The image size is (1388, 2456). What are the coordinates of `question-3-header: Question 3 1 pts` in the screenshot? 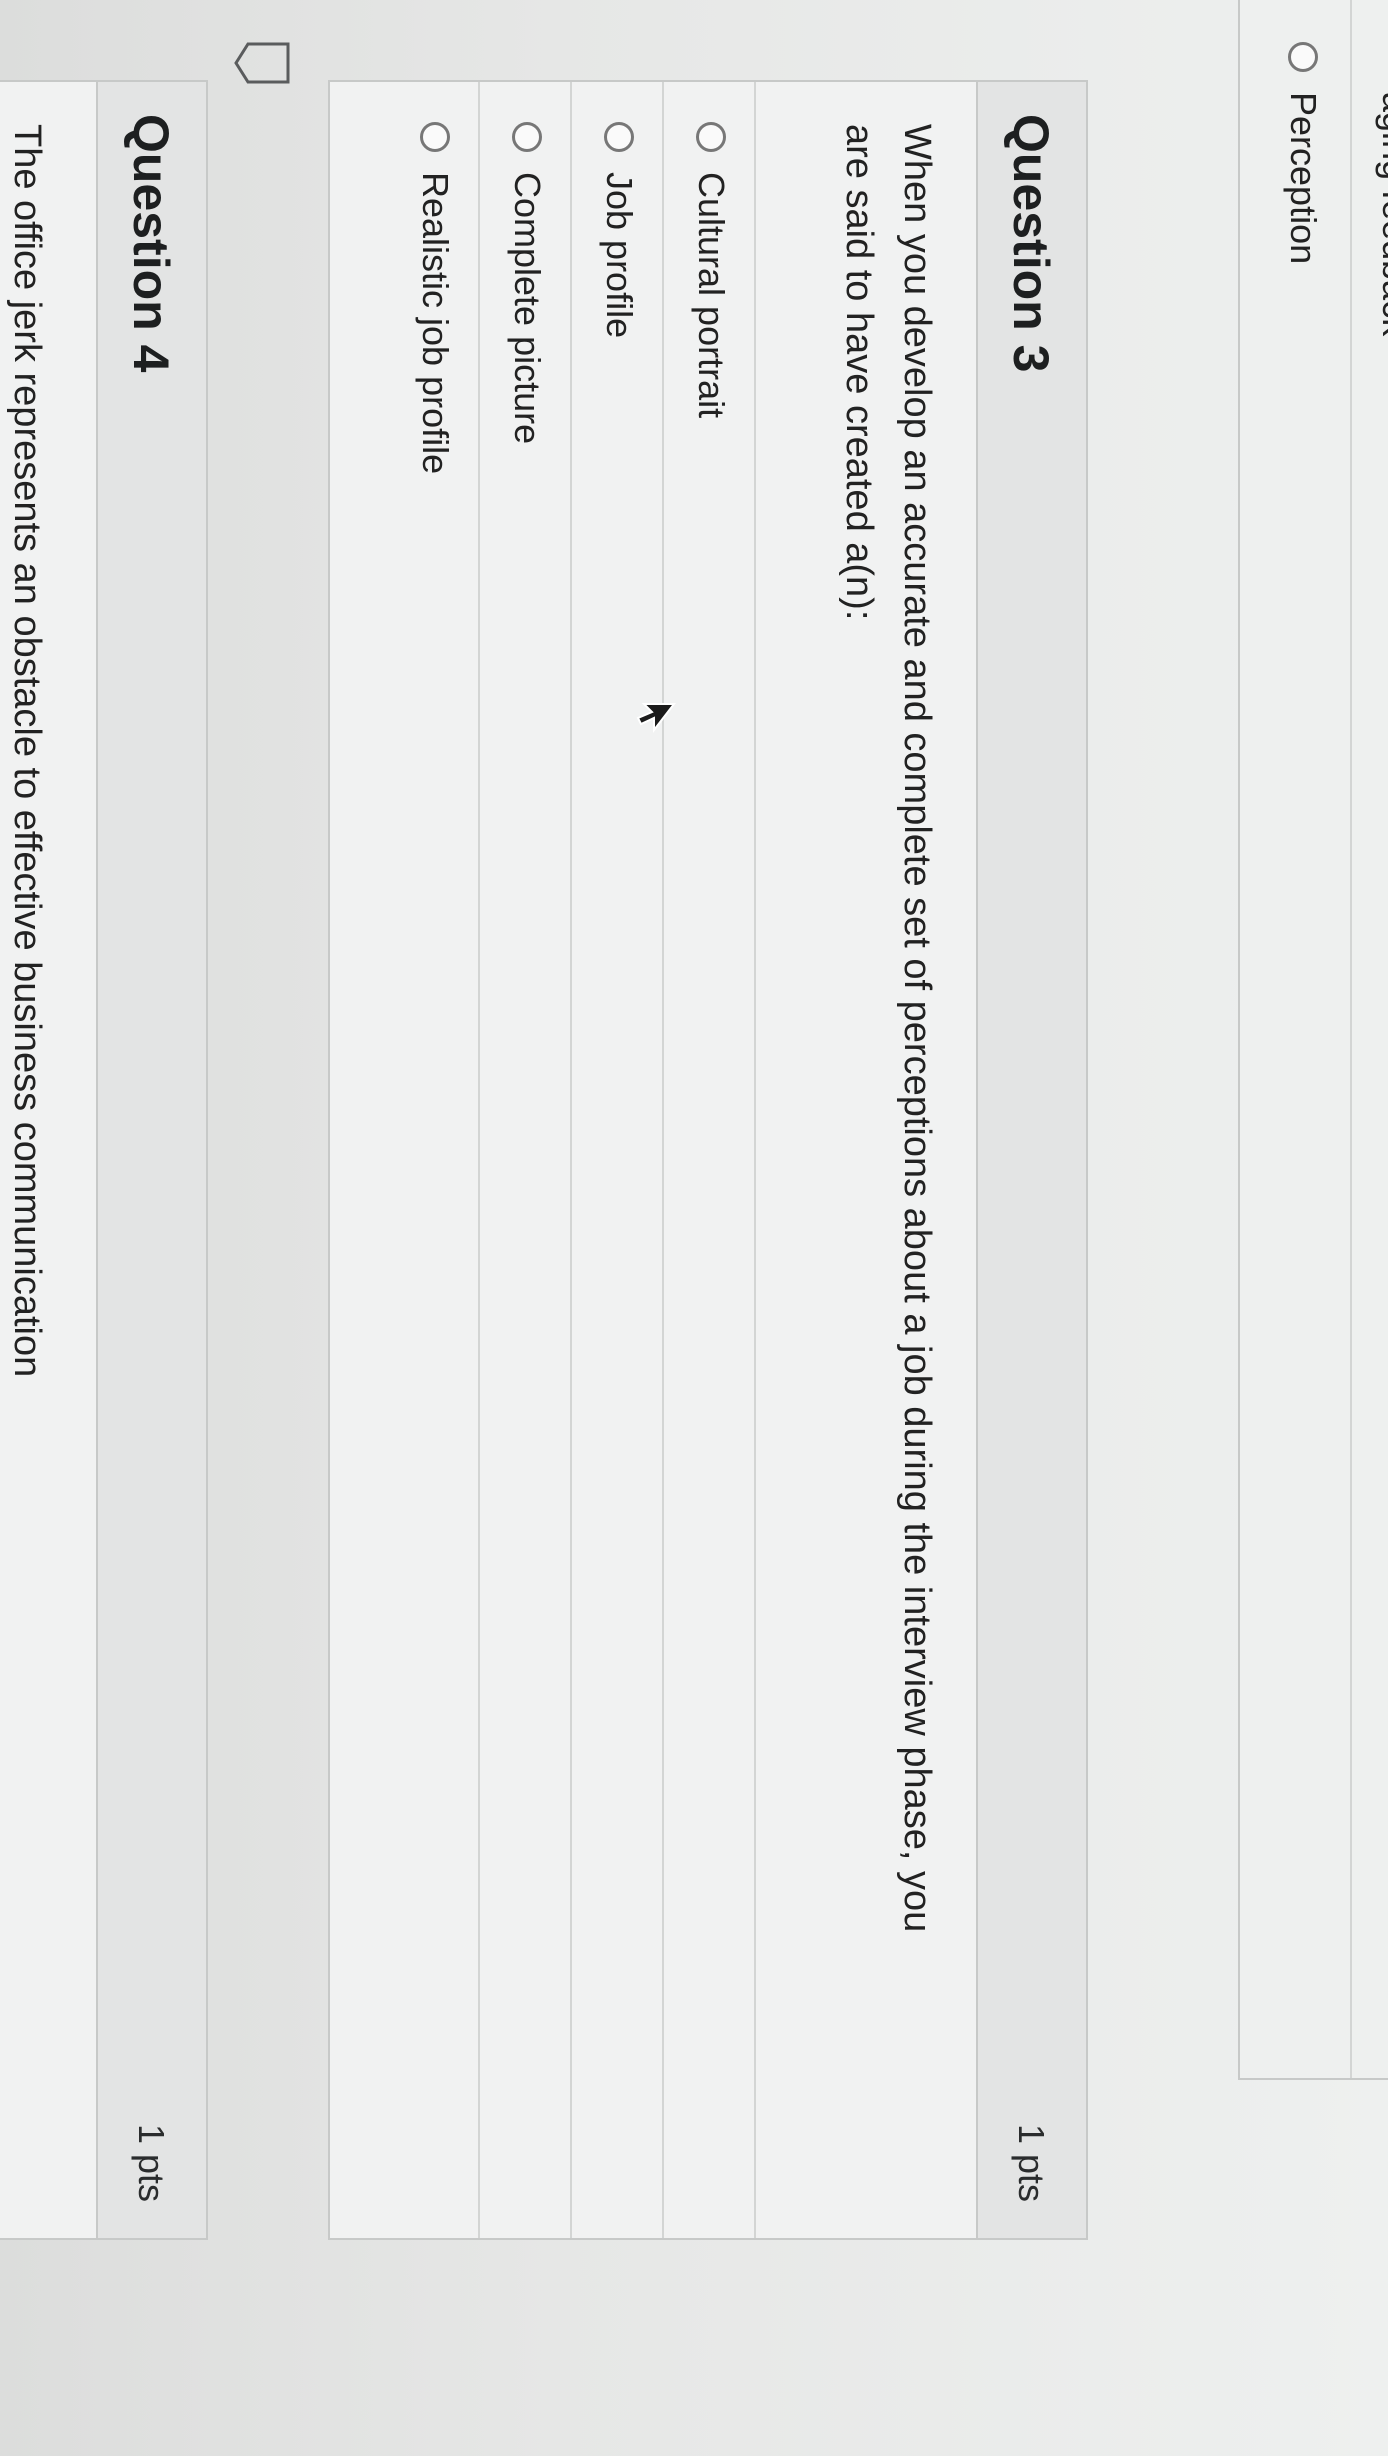 It's located at (1031, 1160).